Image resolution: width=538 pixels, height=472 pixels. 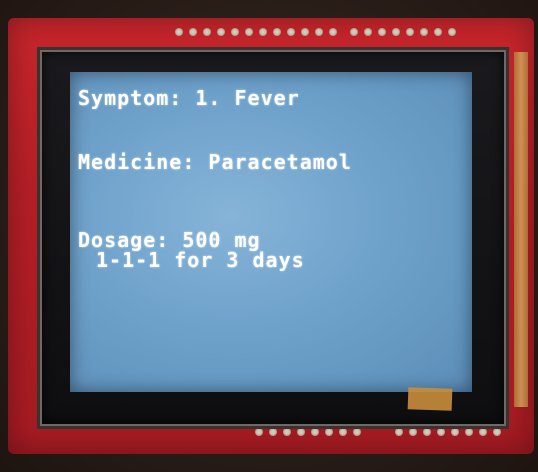 What do you see at coordinates (430, 399) in the screenshot?
I see `tape-piece` at bounding box center [430, 399].